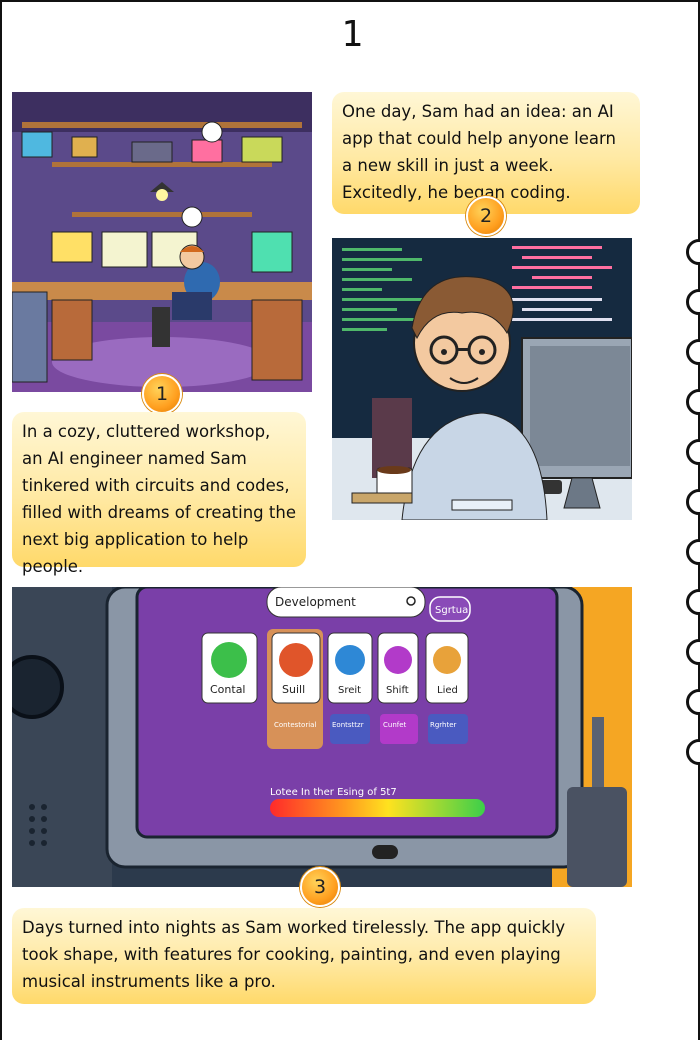 The height and width of the screenshot is (1040, 700). What do you see at coordinates (333, 792) in the screenshot?
I see `progress-label: Lotee In ther Esing of 5t7` at bounding box center [333, 792].